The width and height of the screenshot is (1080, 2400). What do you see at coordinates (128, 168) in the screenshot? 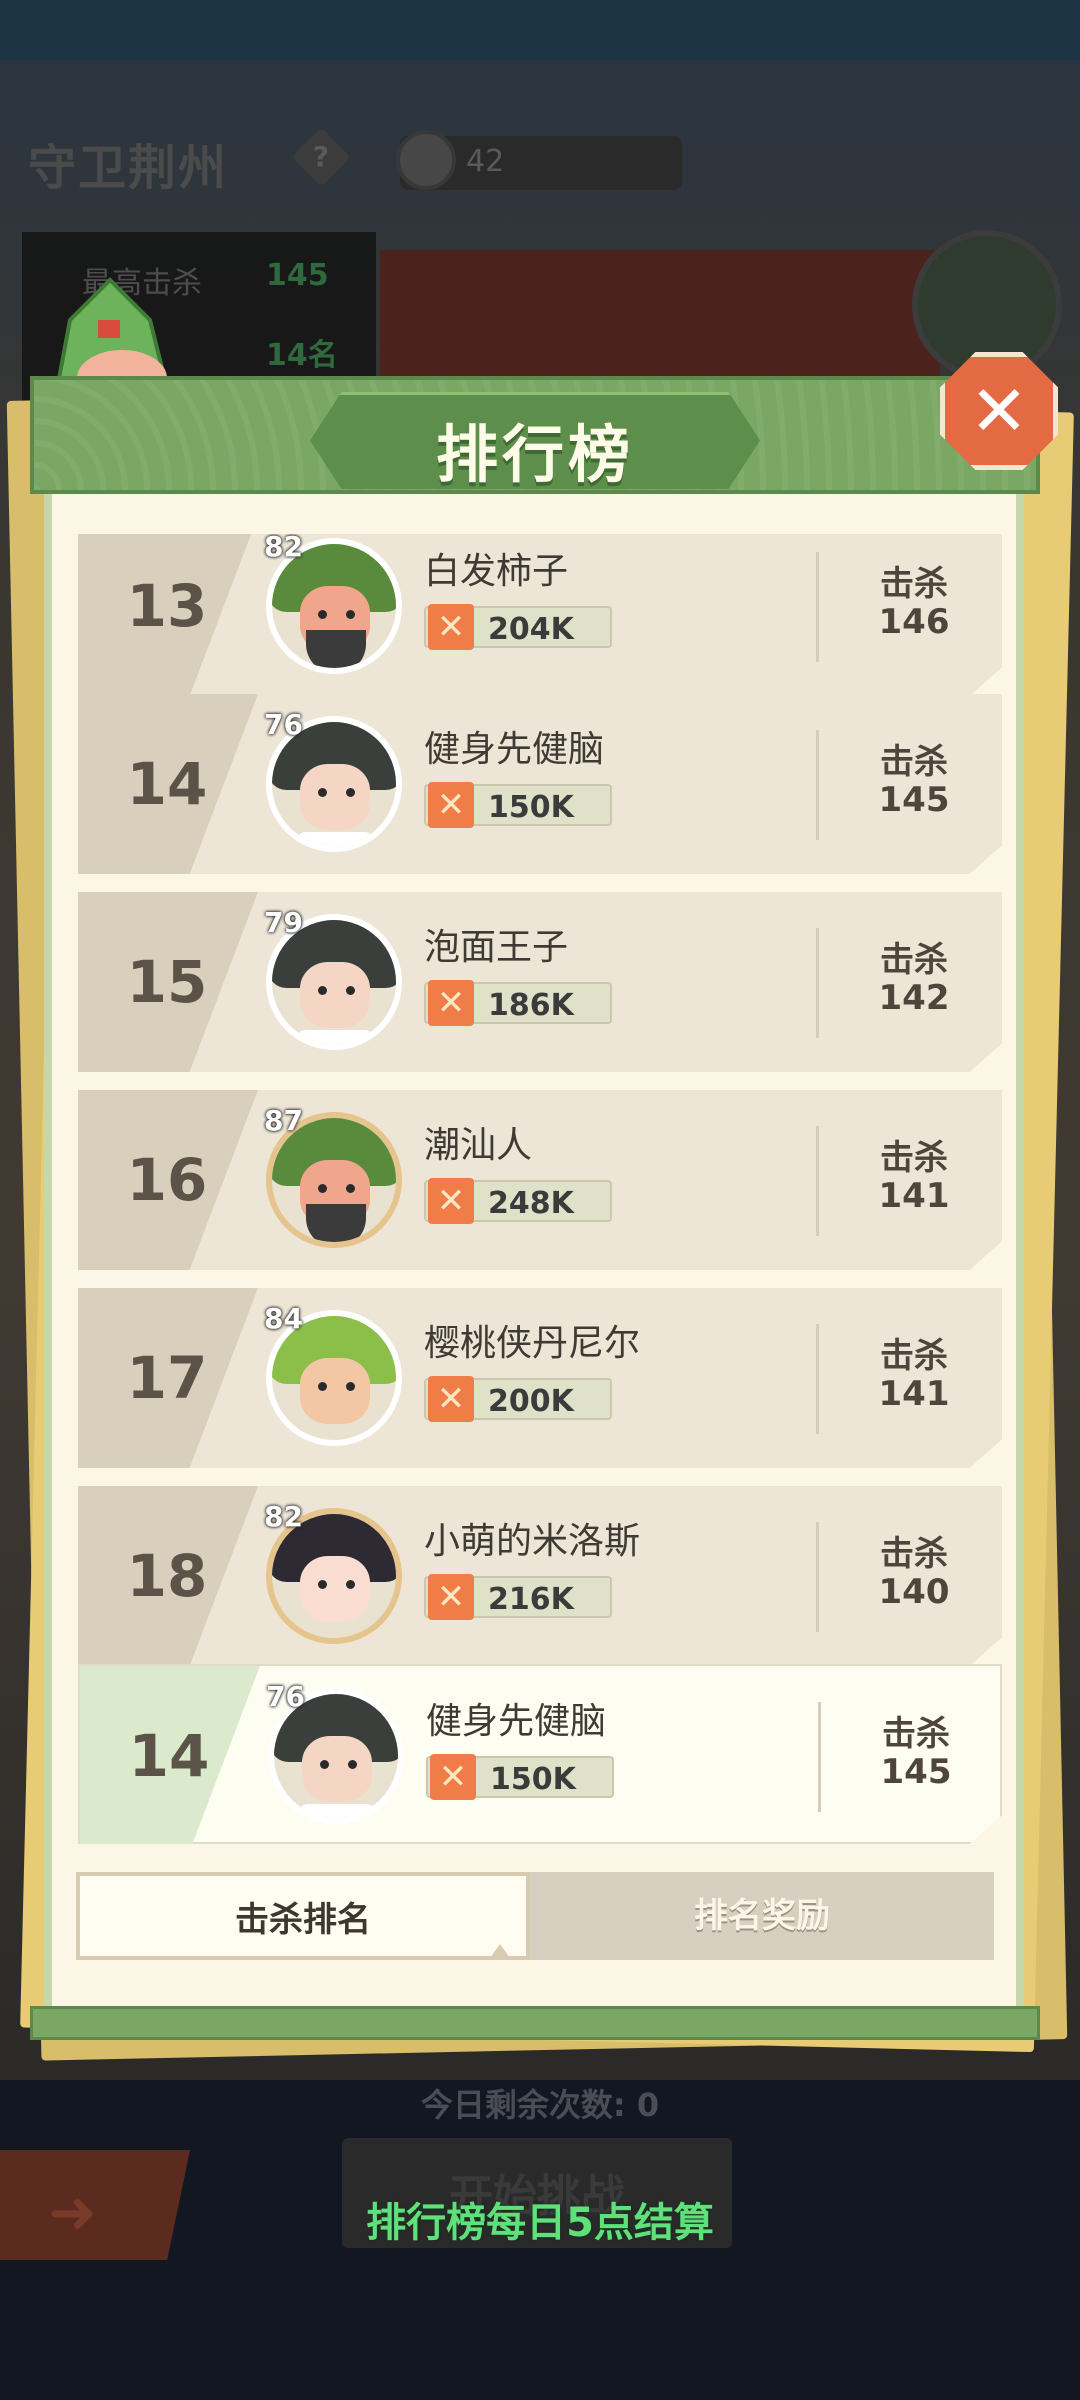
I see `stage-title: 守卫荆州` at bounding box center [128, 168].